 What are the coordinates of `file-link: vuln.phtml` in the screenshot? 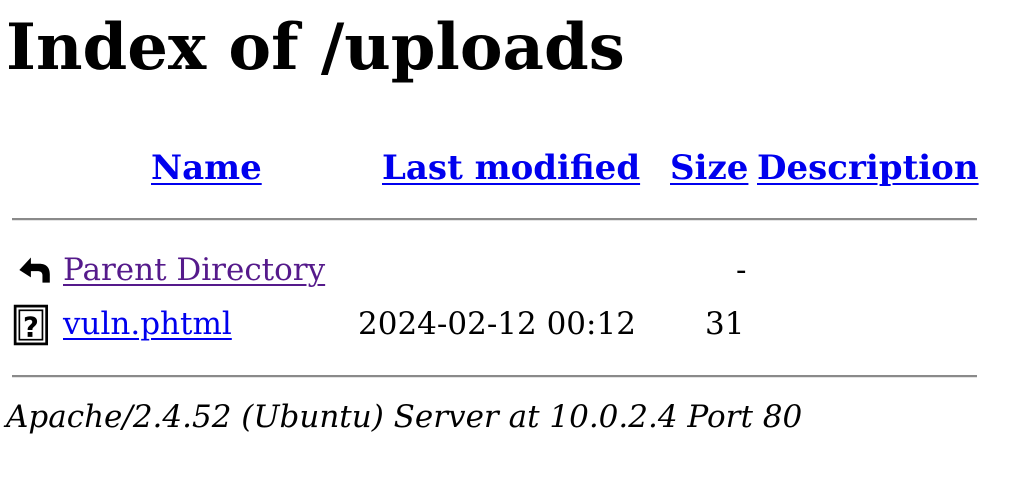 It's located at (147, 324).